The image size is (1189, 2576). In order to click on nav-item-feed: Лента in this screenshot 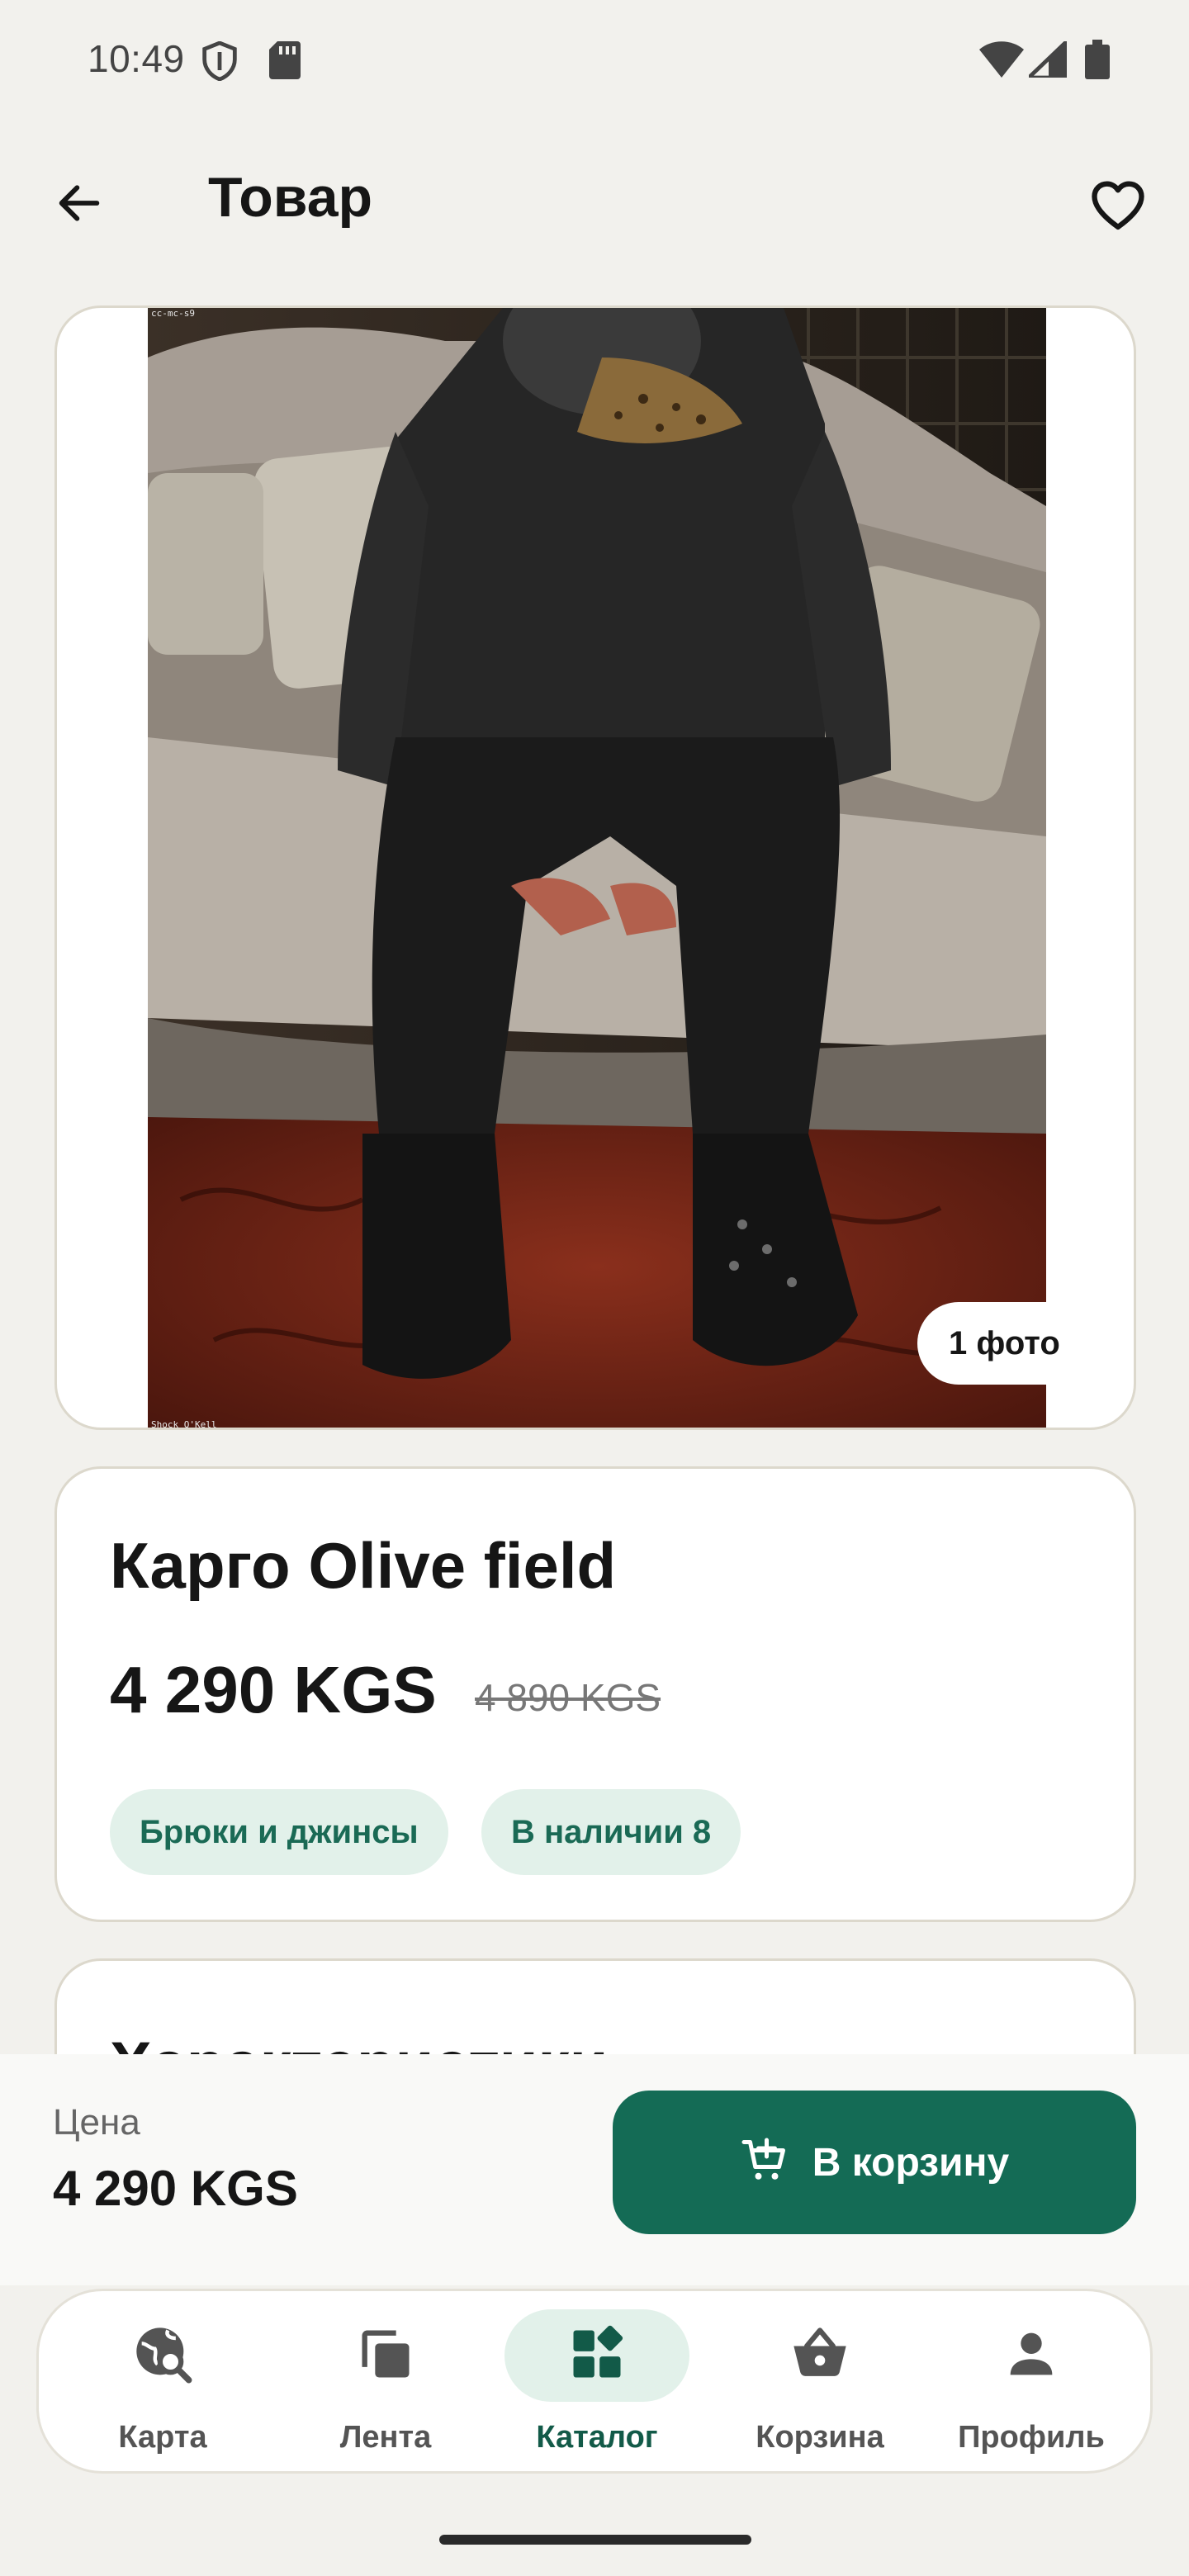, I will do `click(385, 2383)`.